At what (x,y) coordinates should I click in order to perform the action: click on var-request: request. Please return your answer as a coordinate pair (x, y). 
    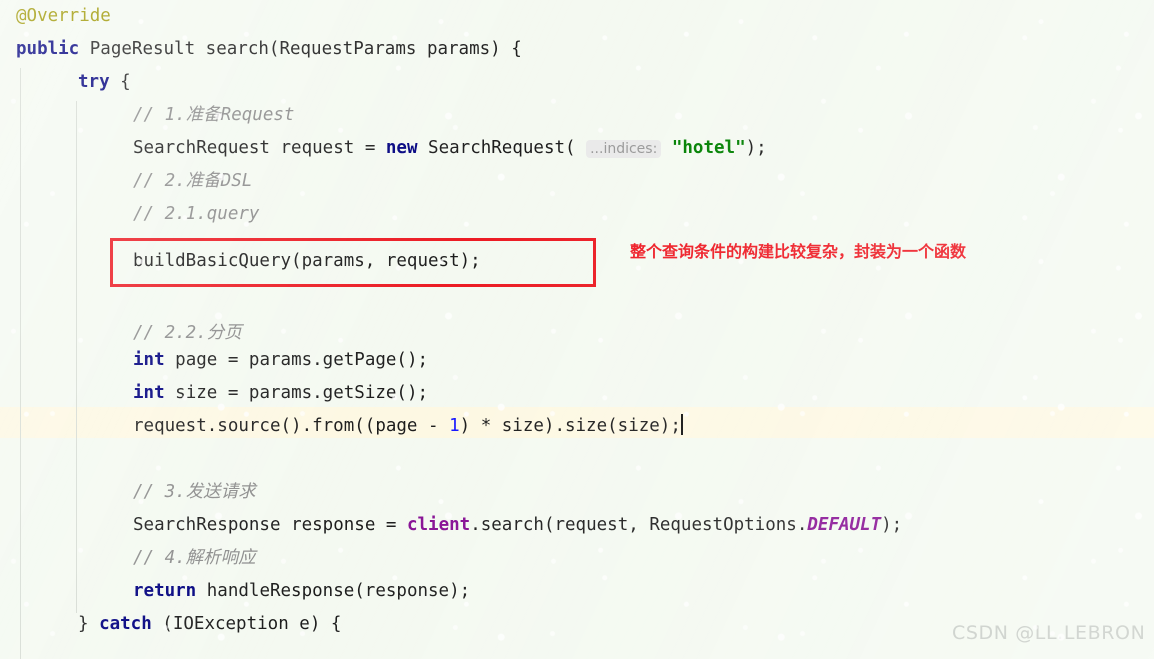
    Looking at the image, I should click on (317, 148).